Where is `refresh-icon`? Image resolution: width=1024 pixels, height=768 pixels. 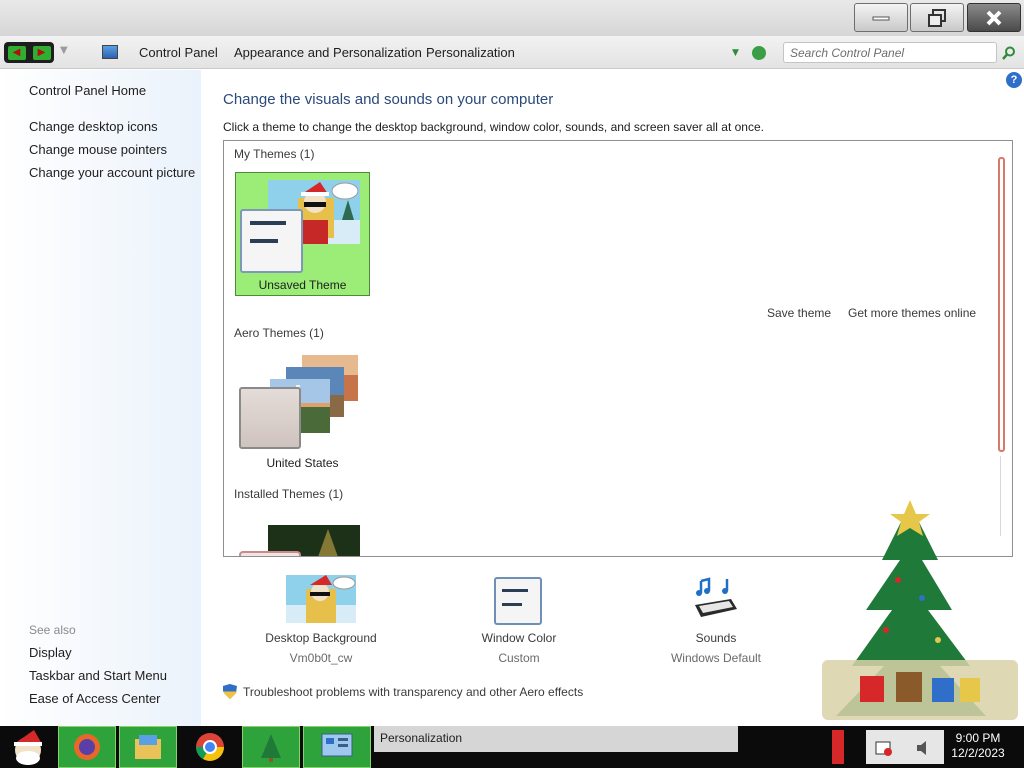 refresh-icon is located at coordinates (759, 53).